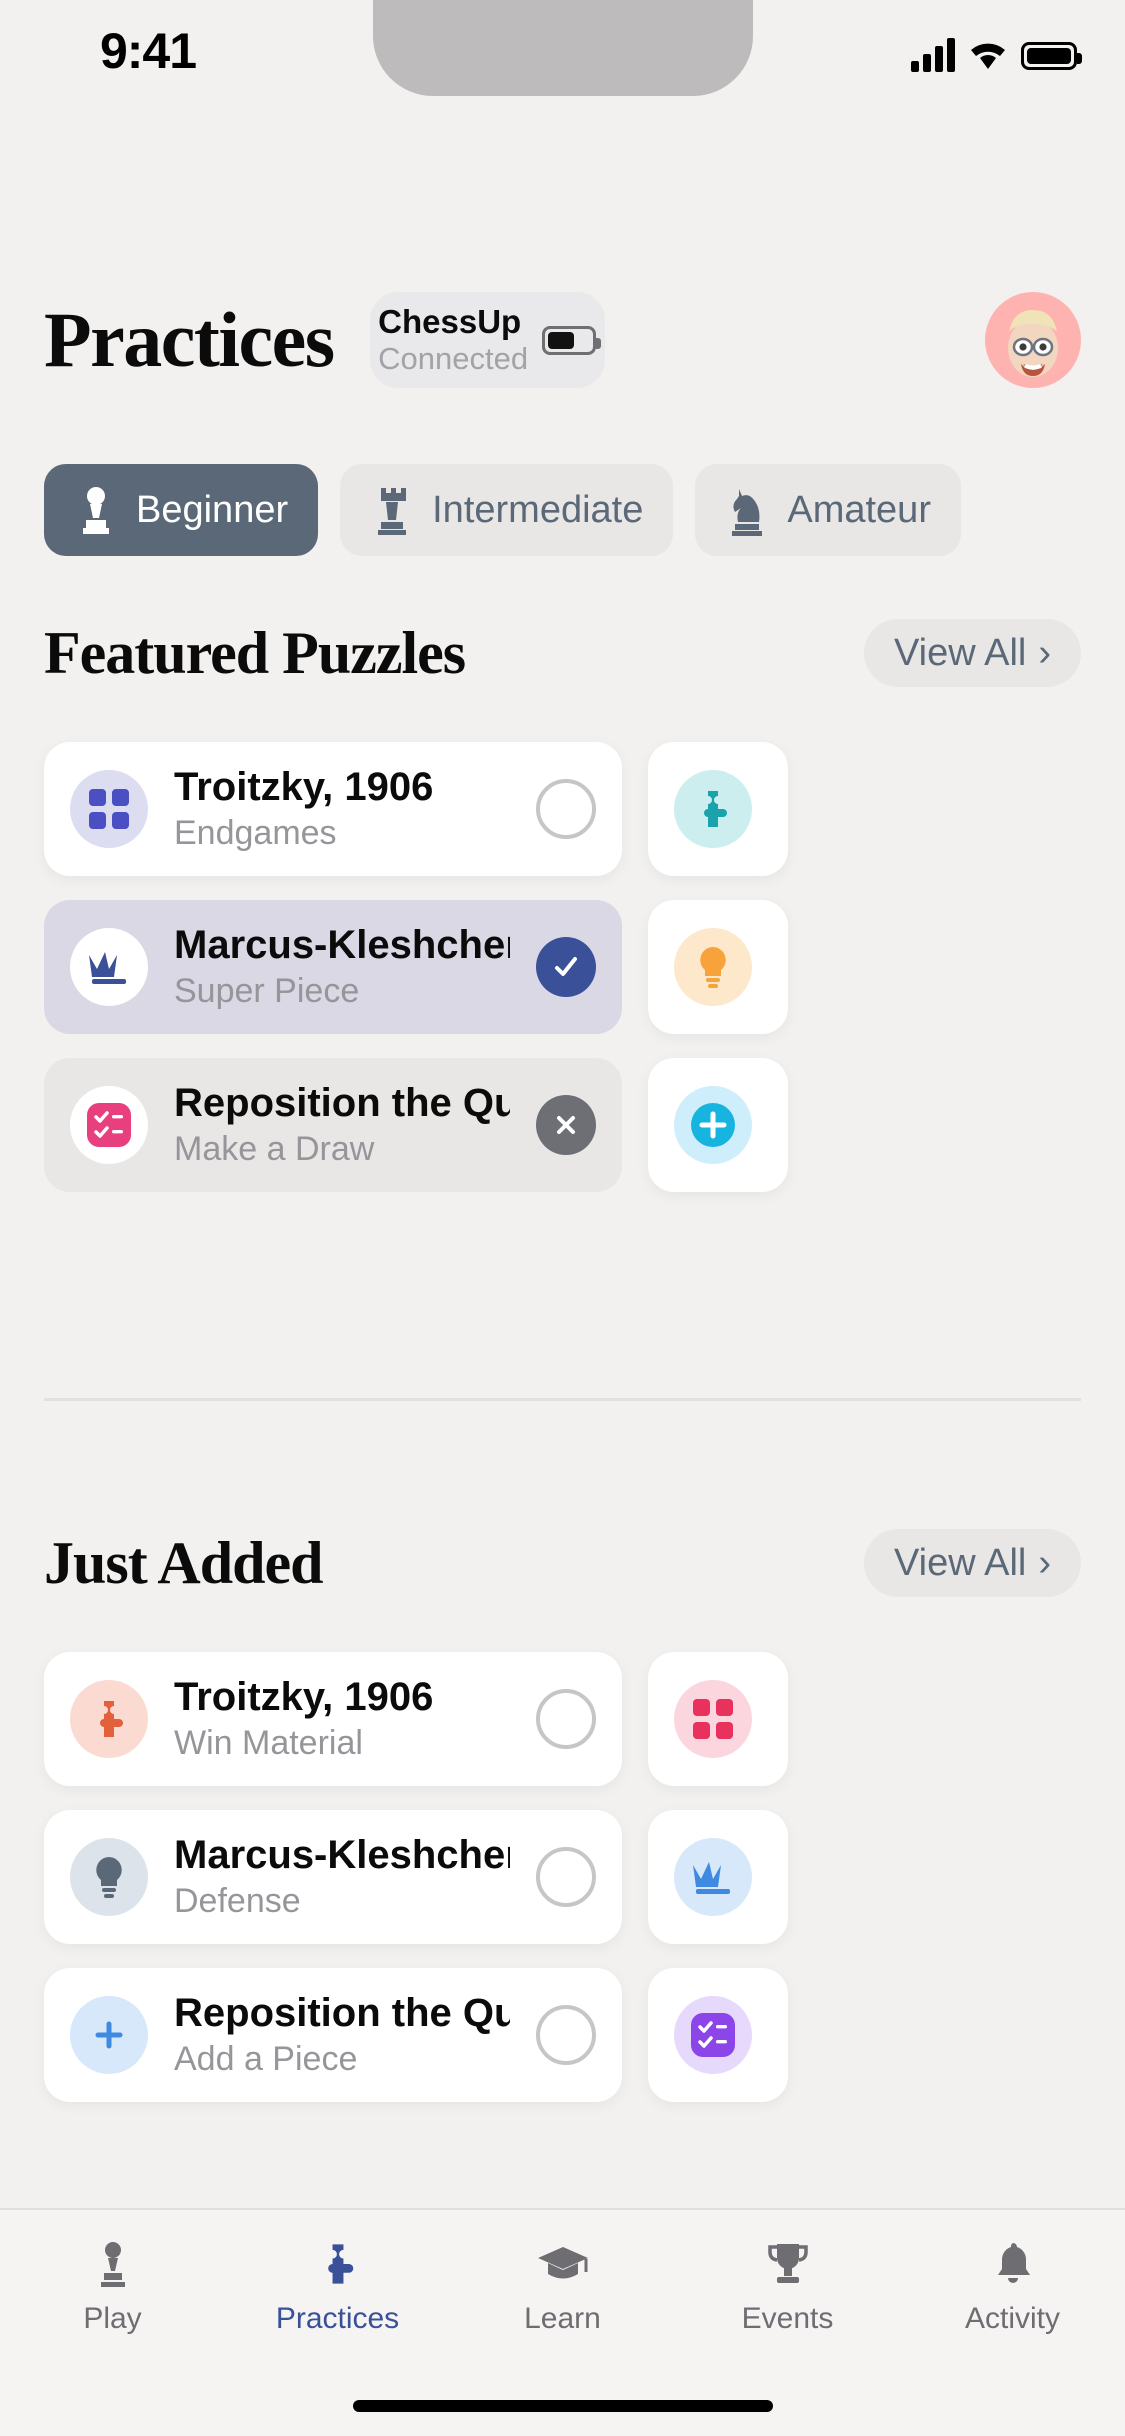  What do you see at coordinates (933, 55) in the screenshot?
I see `cellular-signal-icon` at bounding box center [933, 55].